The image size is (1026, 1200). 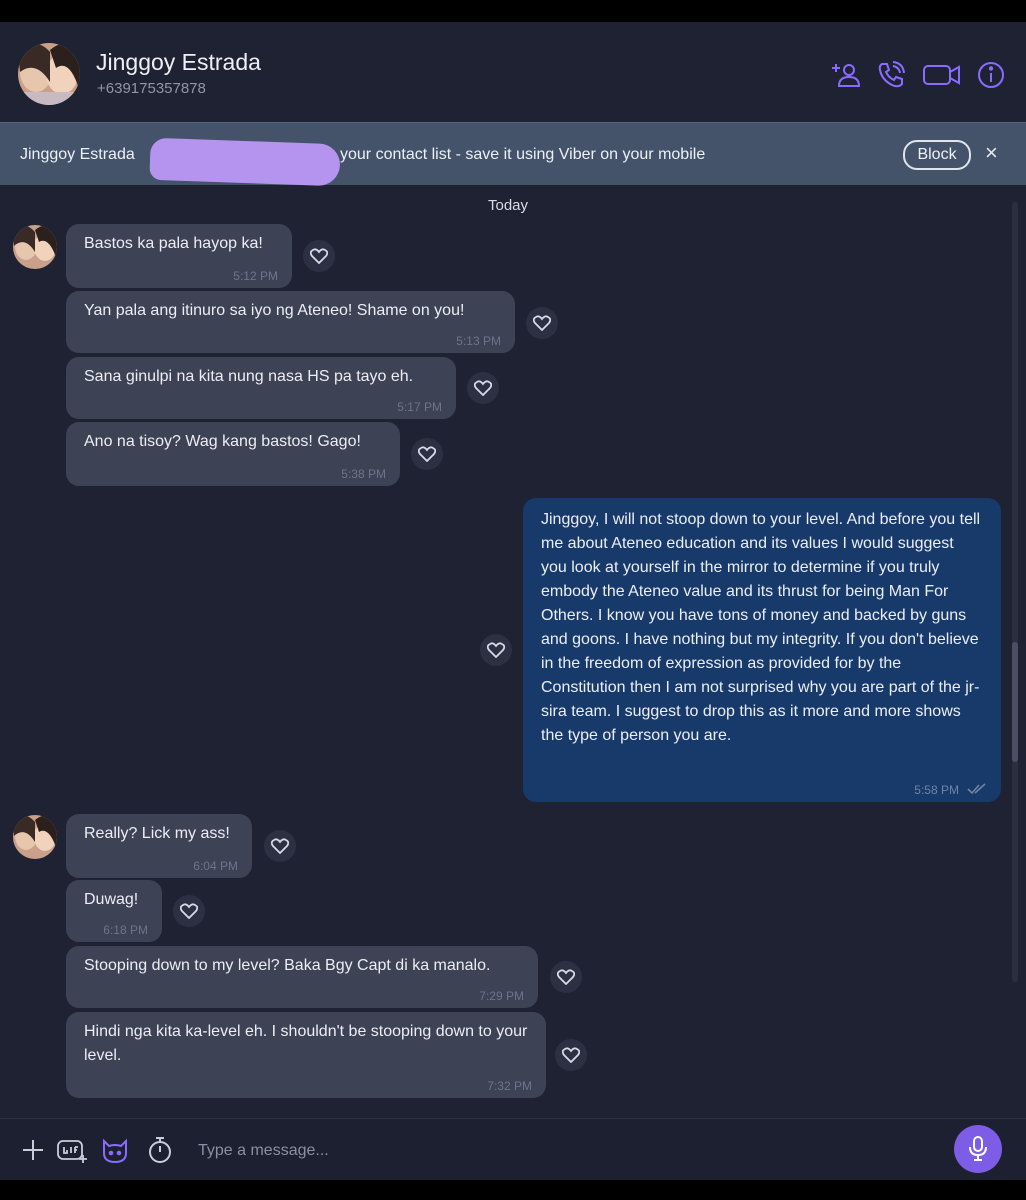 I want to click on microphone-icon, so click(x=978, y=1148).